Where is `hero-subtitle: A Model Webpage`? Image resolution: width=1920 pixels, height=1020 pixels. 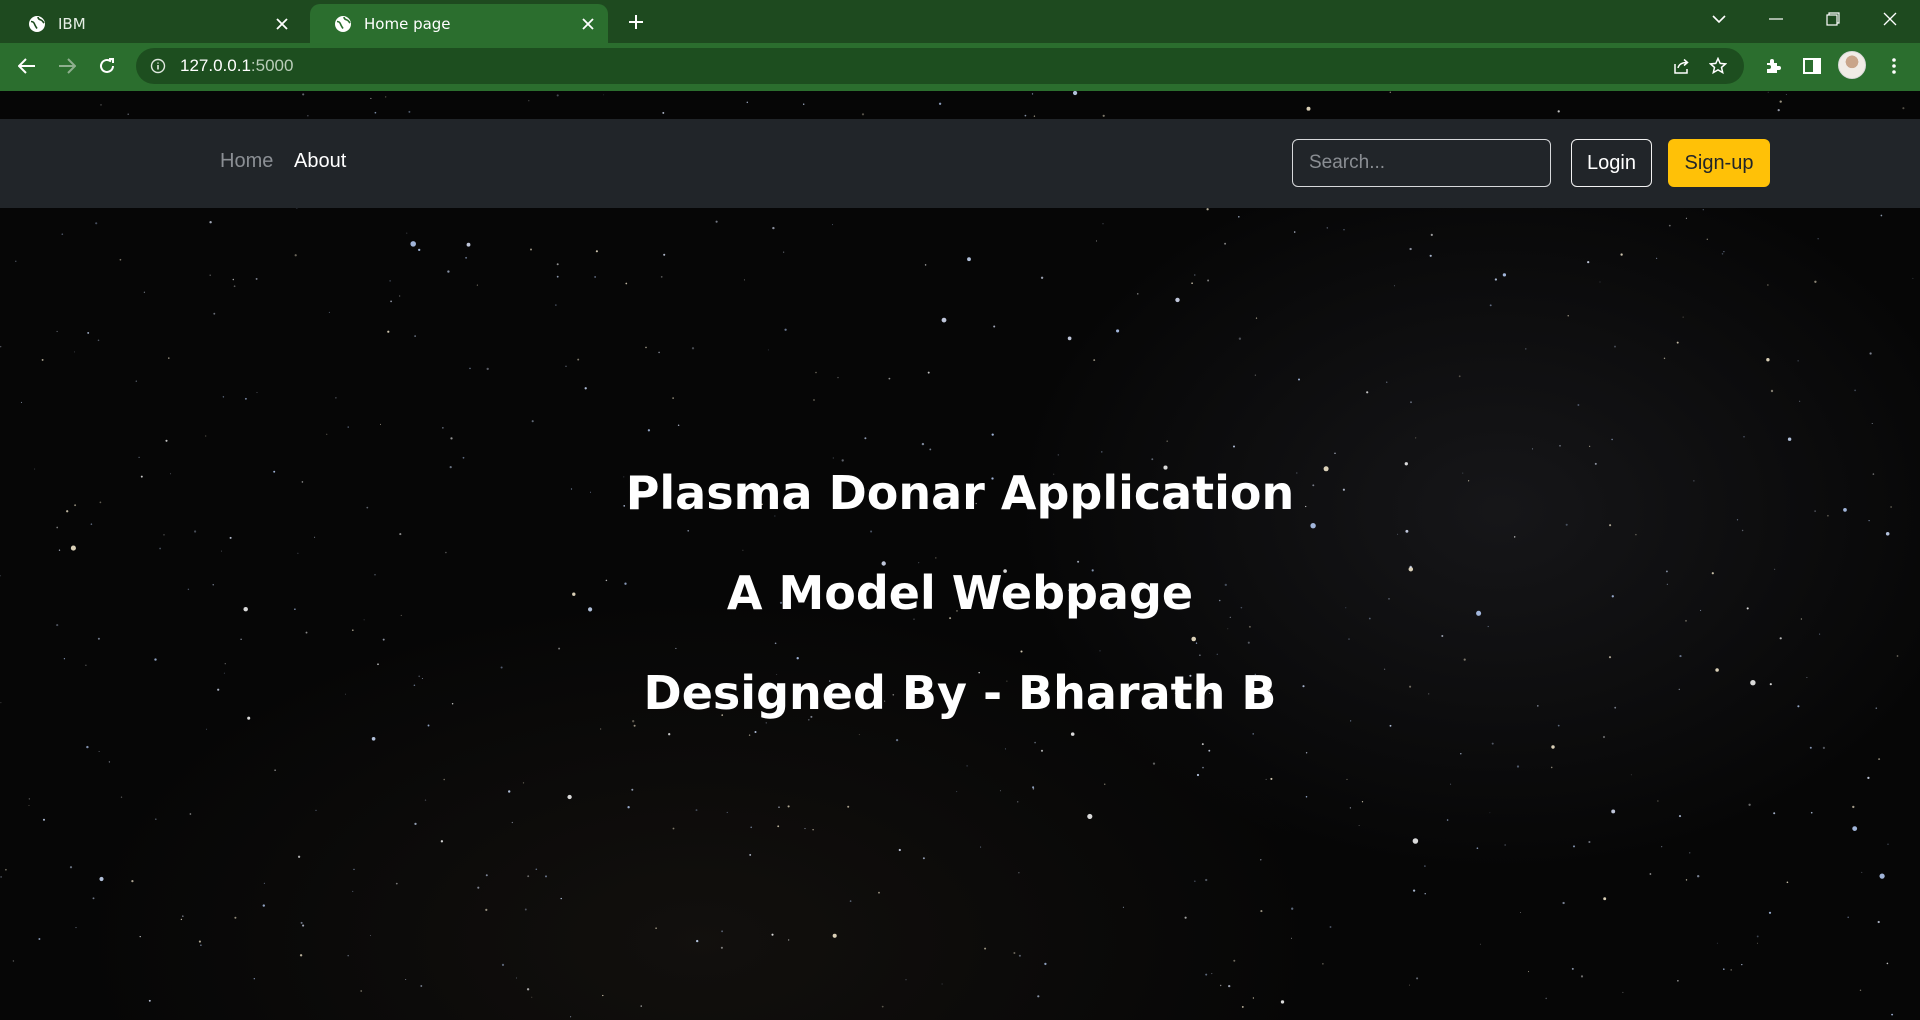
hero-subtitle: A Model Webpage is located at coordinates (960, 593).